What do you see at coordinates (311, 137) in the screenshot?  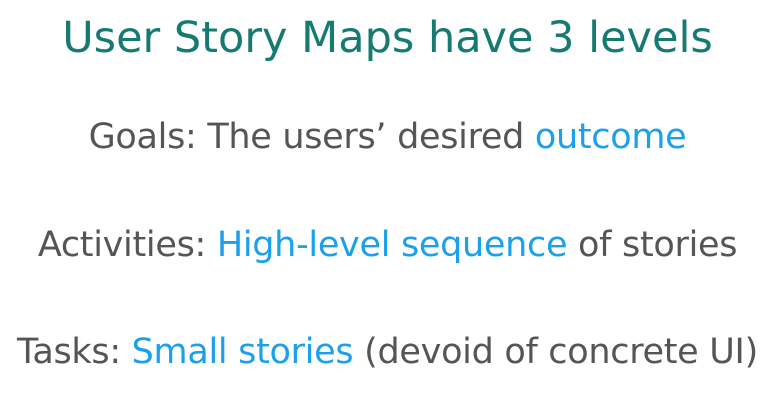 I see `level-goals-prefix: Goals: The users’ desired` at bounding box center [311, 137].